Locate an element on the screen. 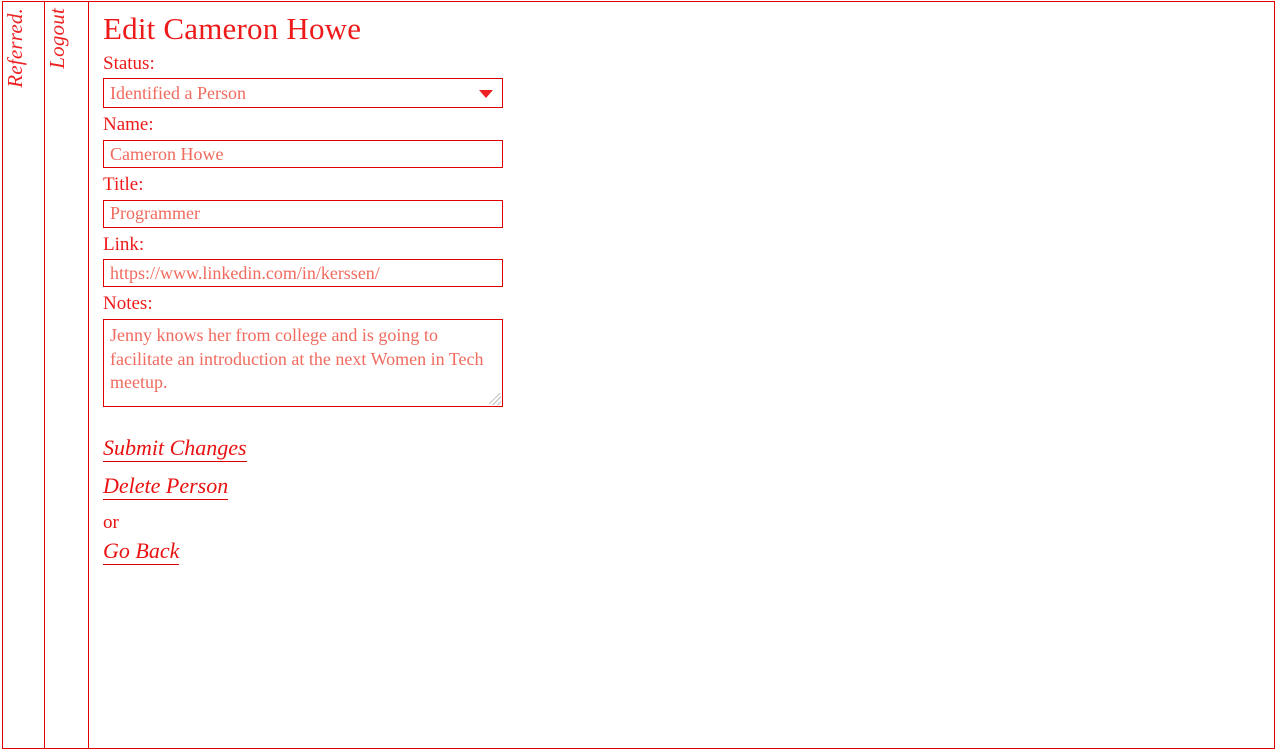 The height and width of the screenshot is (751, 1277). field-name: Name: is located at coordinates (383, 140).